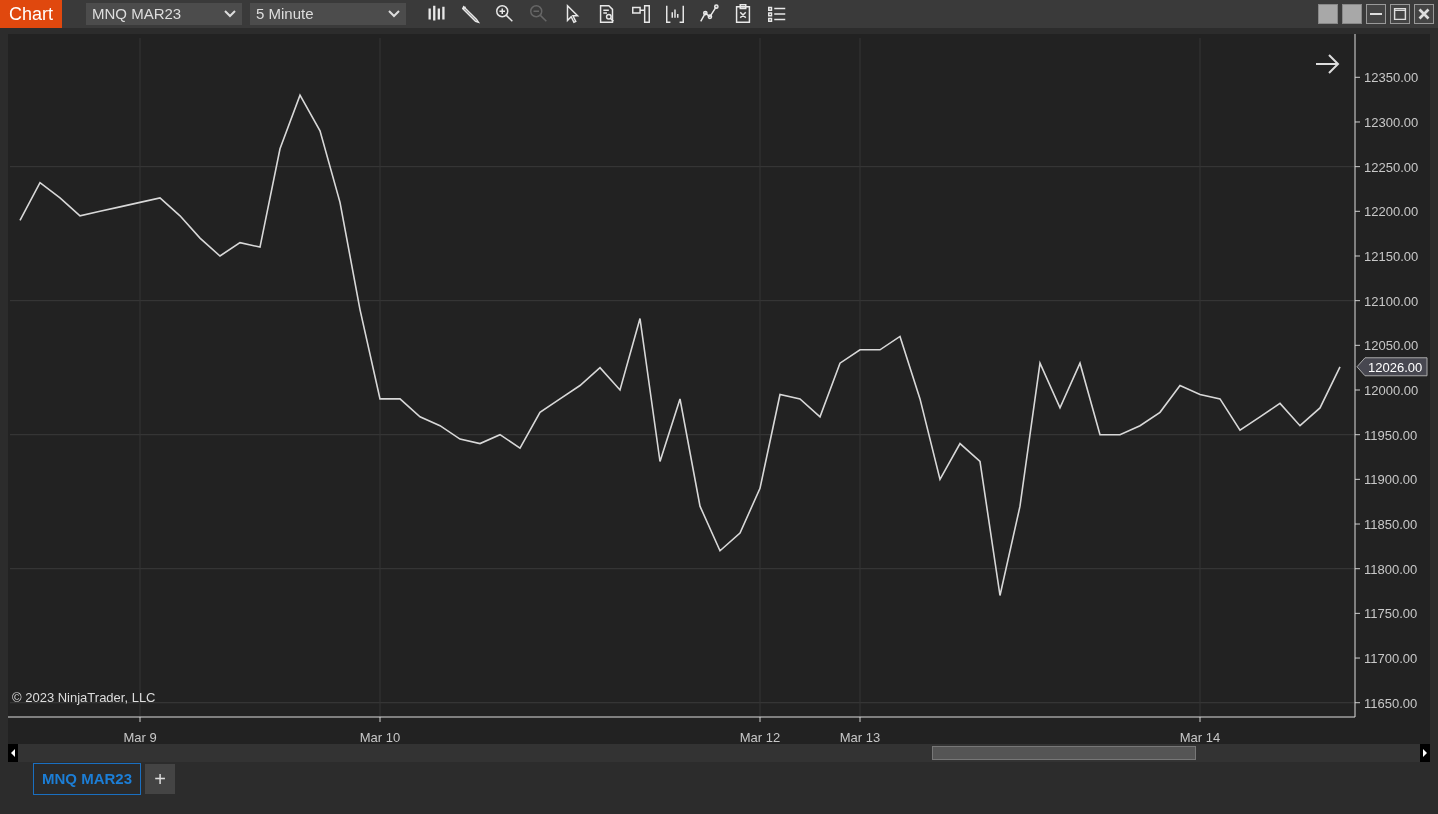 This screenshot has height=814, width=1438. What do you see at coordinates (1391, 256) in the screenshot?
I see `price-axis-label: 12150.00` at bounding box center [1391, 256].